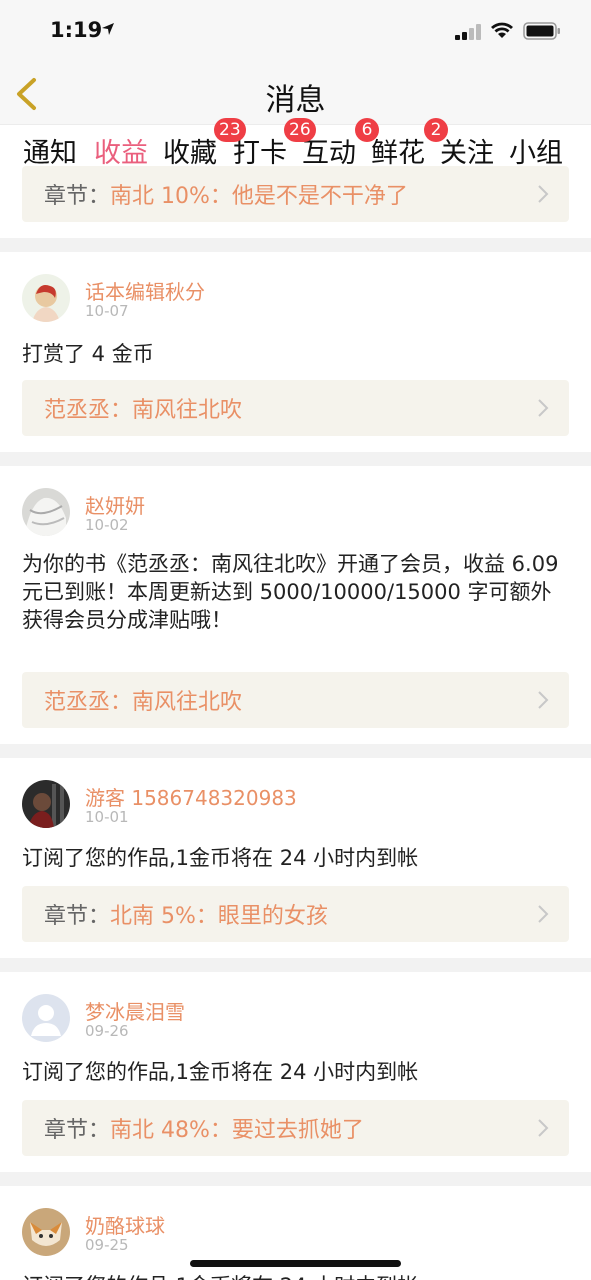 This screenshot has width=591, height=1280. I want to click on checkin-count-badge: 26, so click(300, 130).